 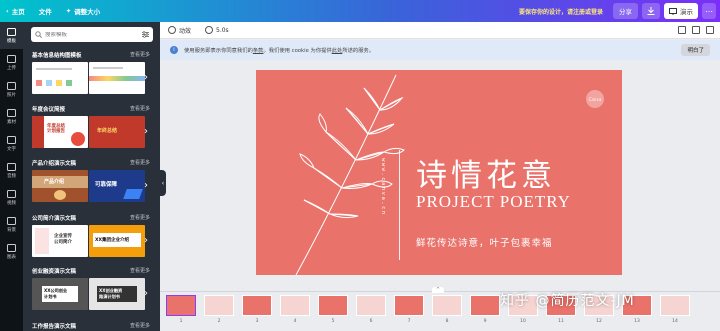 What do you see at coordinates (54, 219) in the screenshot?
I see `section-title: 公司简介演示文稿` at bounding box center [54, 219].